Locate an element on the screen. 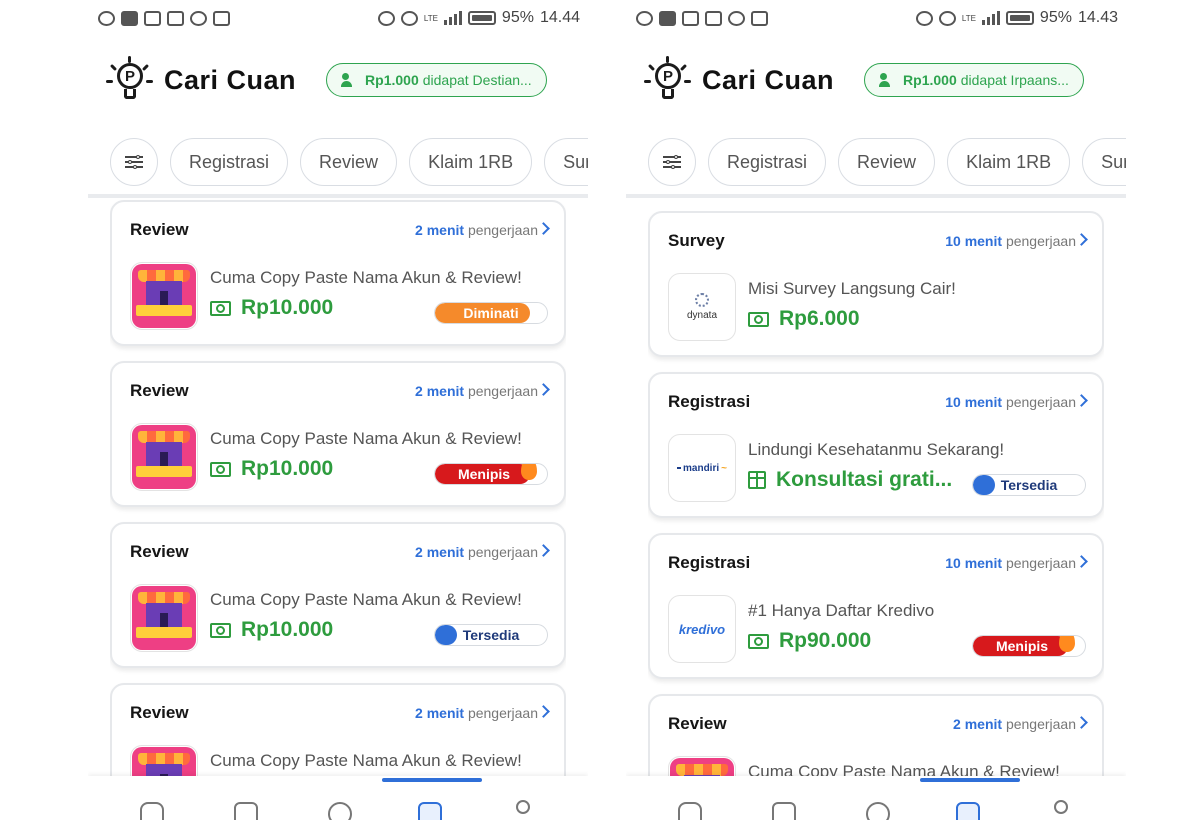  task-thumbnail is located at coordinates (164, 618).